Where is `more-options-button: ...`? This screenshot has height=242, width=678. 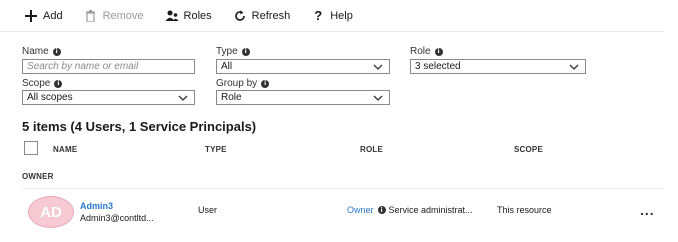 more-options-button: ... is located at coordinates (647, 210).